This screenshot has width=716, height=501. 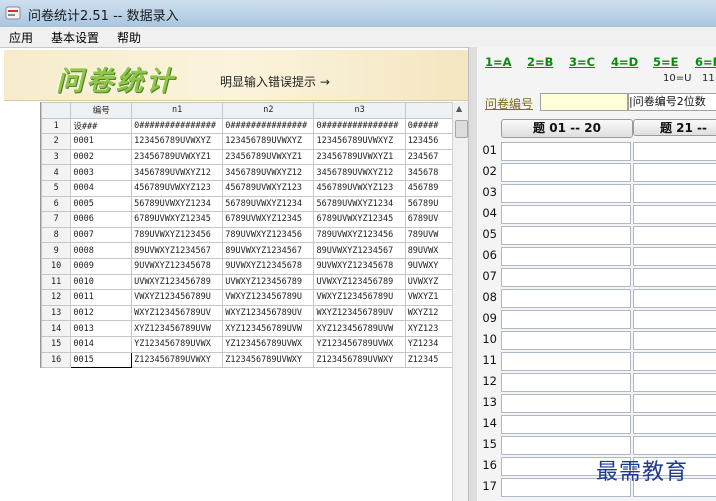 I want to click on table-cell: 0005, so click(x=101, y=204).